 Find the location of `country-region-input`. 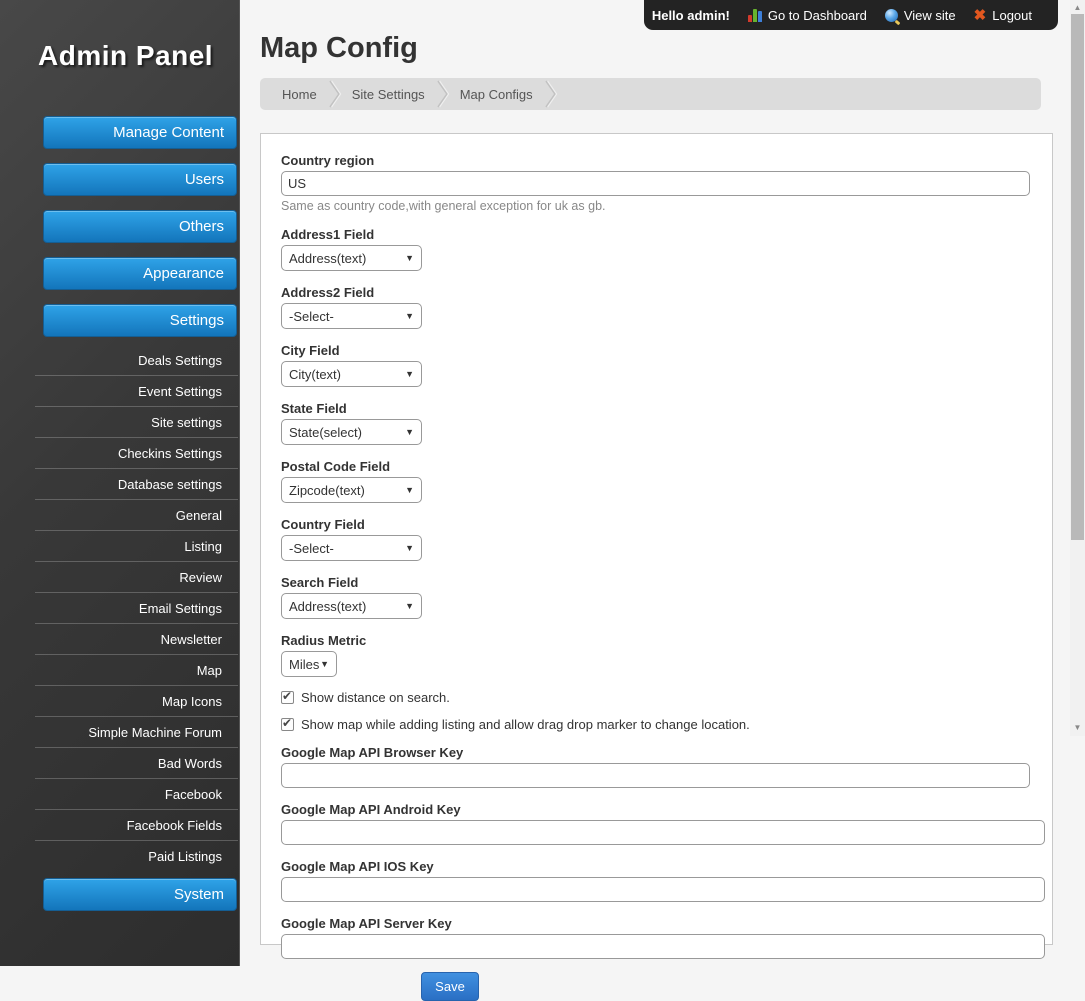

country-region-input is located at coordinates (655, 183).